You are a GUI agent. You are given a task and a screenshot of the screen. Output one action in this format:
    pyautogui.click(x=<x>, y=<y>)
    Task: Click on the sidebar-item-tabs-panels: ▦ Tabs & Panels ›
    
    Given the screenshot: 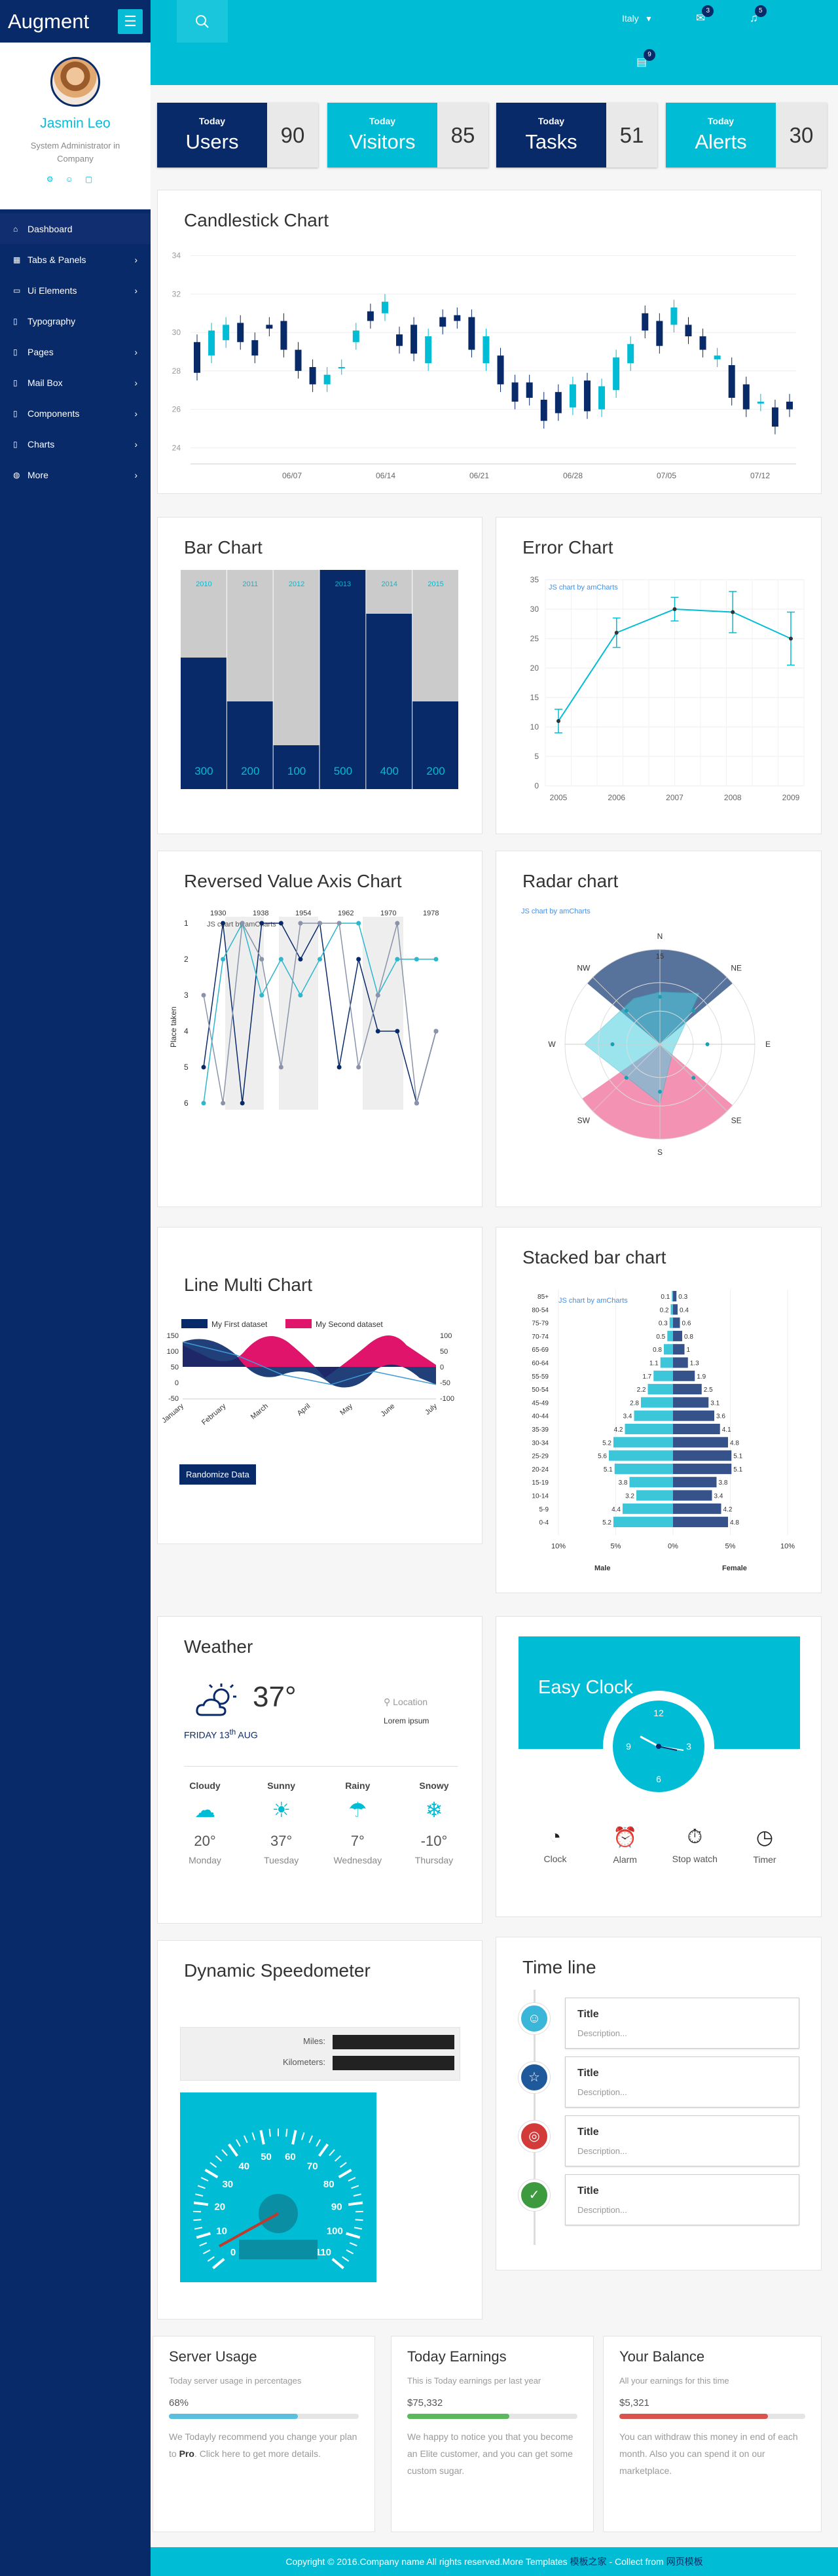 What is the action you would take?
    pyautogui.click(x=75, y=259)
    